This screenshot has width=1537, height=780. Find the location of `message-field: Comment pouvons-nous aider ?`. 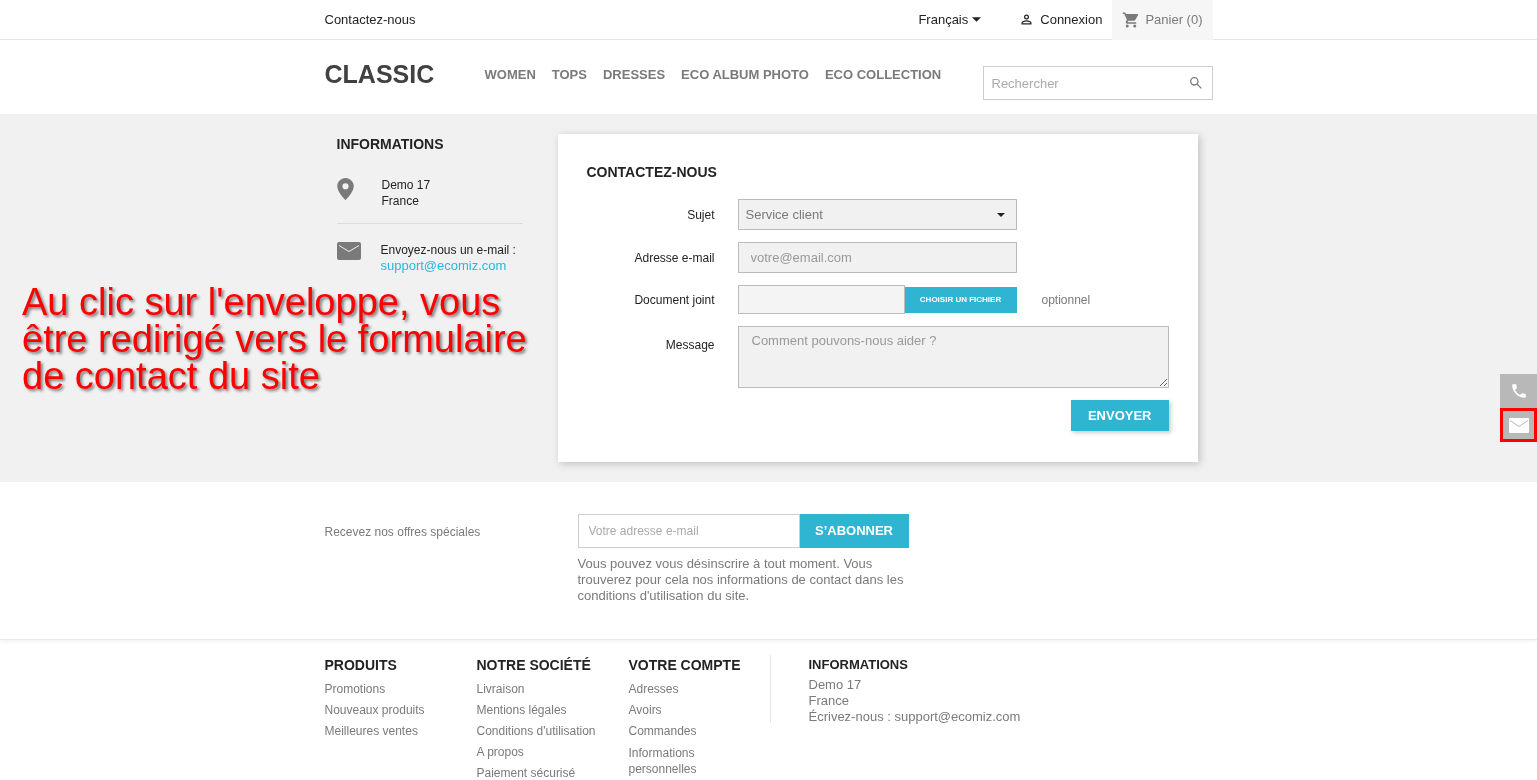

message-field: Comment pouvons-nous aider ? is located at coordinates (953, 357).